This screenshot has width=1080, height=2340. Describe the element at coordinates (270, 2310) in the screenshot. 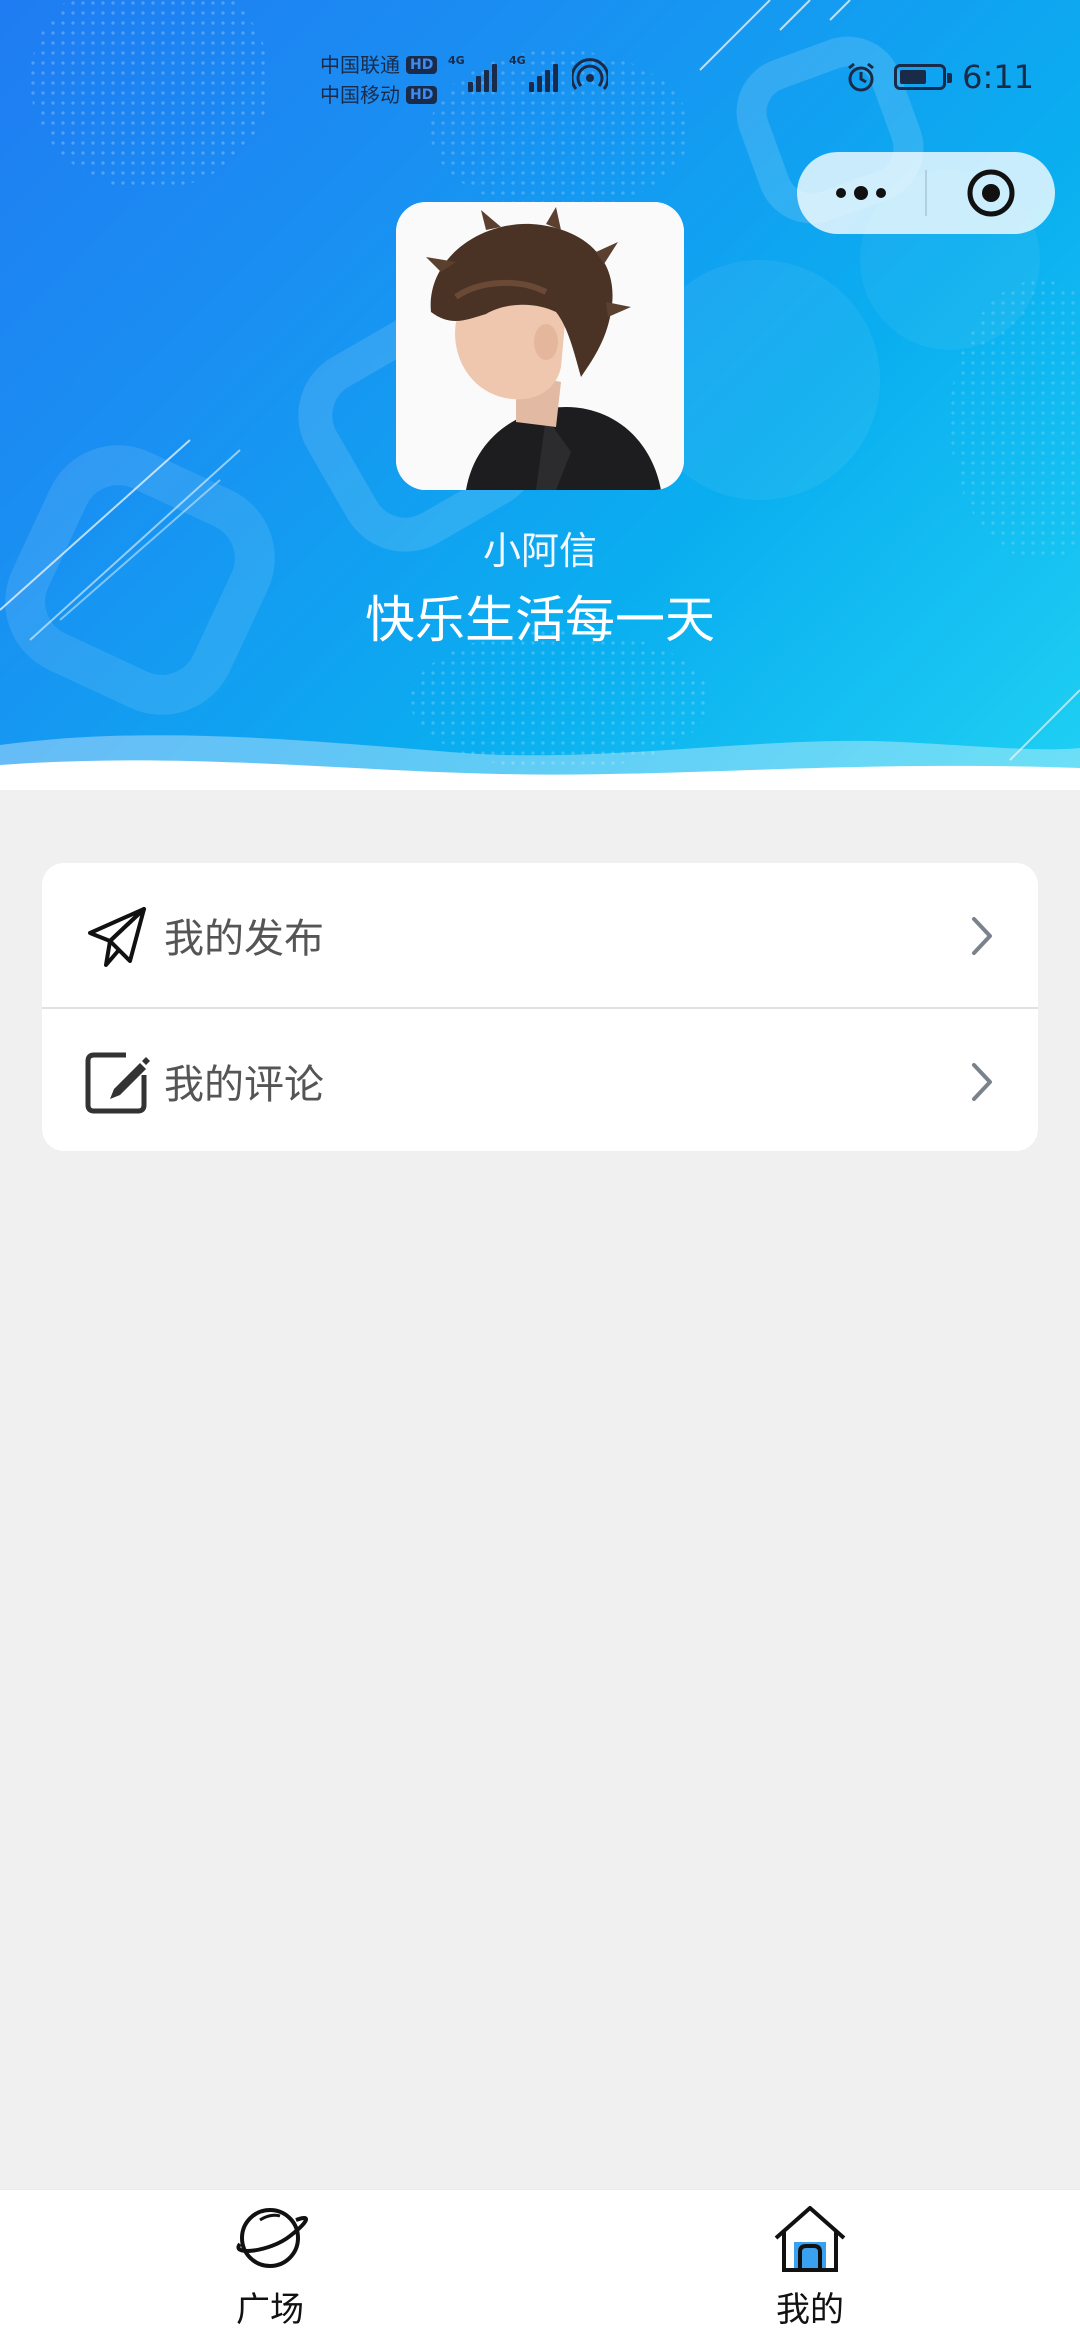

I see `tab-label: 广场` at that location.